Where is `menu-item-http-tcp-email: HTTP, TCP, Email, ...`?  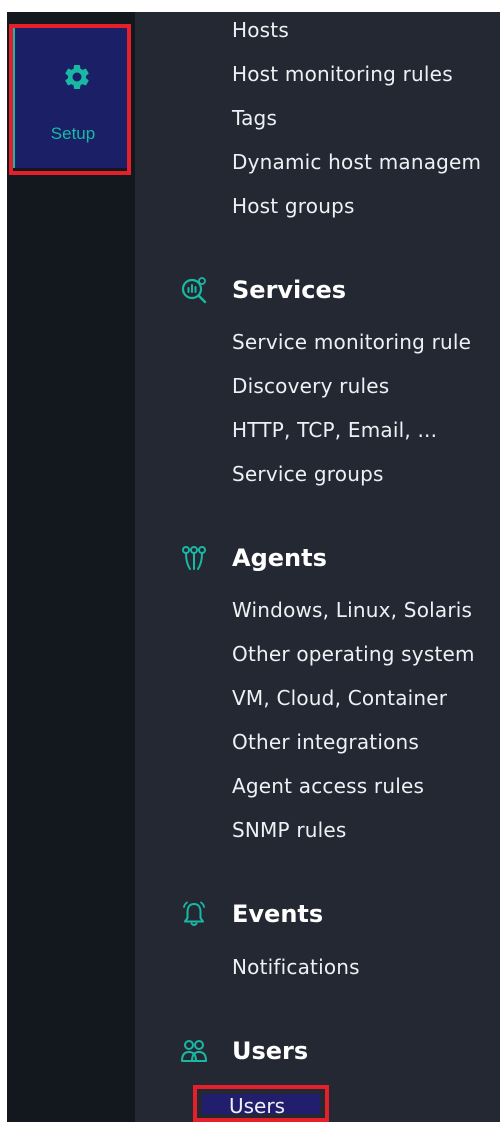
menu-item-http-tcp-email: HTTP, TCP, Email, ... is located at coordinates (334, 430).